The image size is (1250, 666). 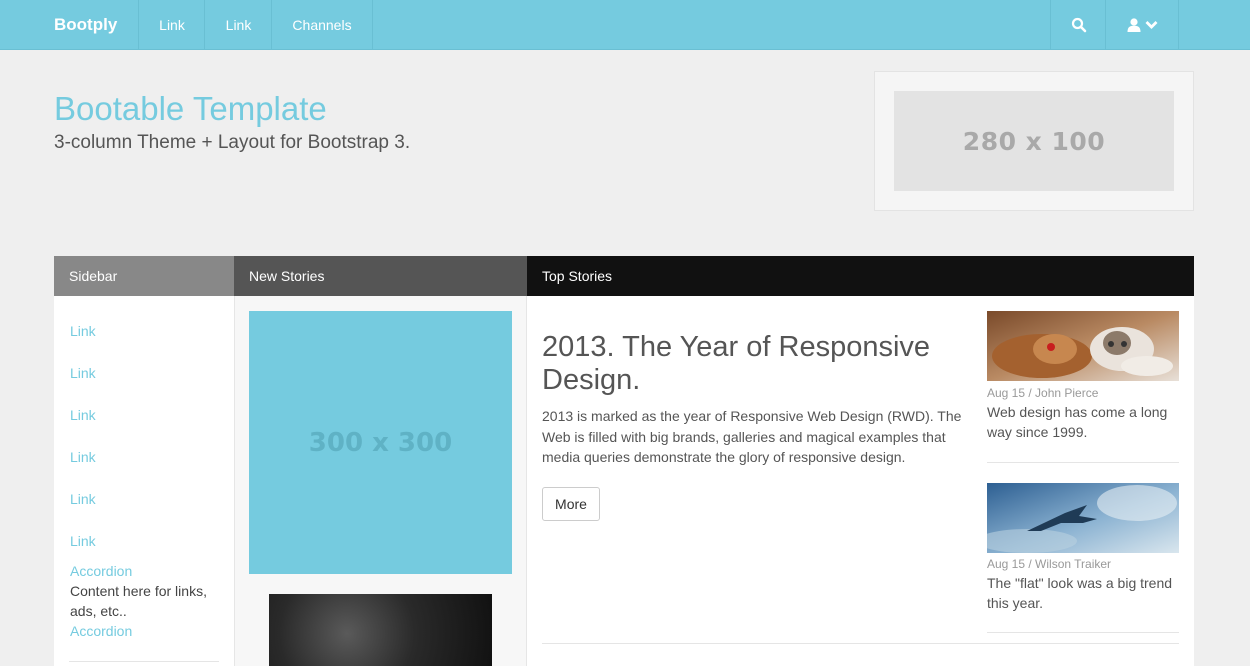 What do you see at coordinates (144, 661) in the screenshot?
I see `sidebar-divider` at bounding box center [144, 661].